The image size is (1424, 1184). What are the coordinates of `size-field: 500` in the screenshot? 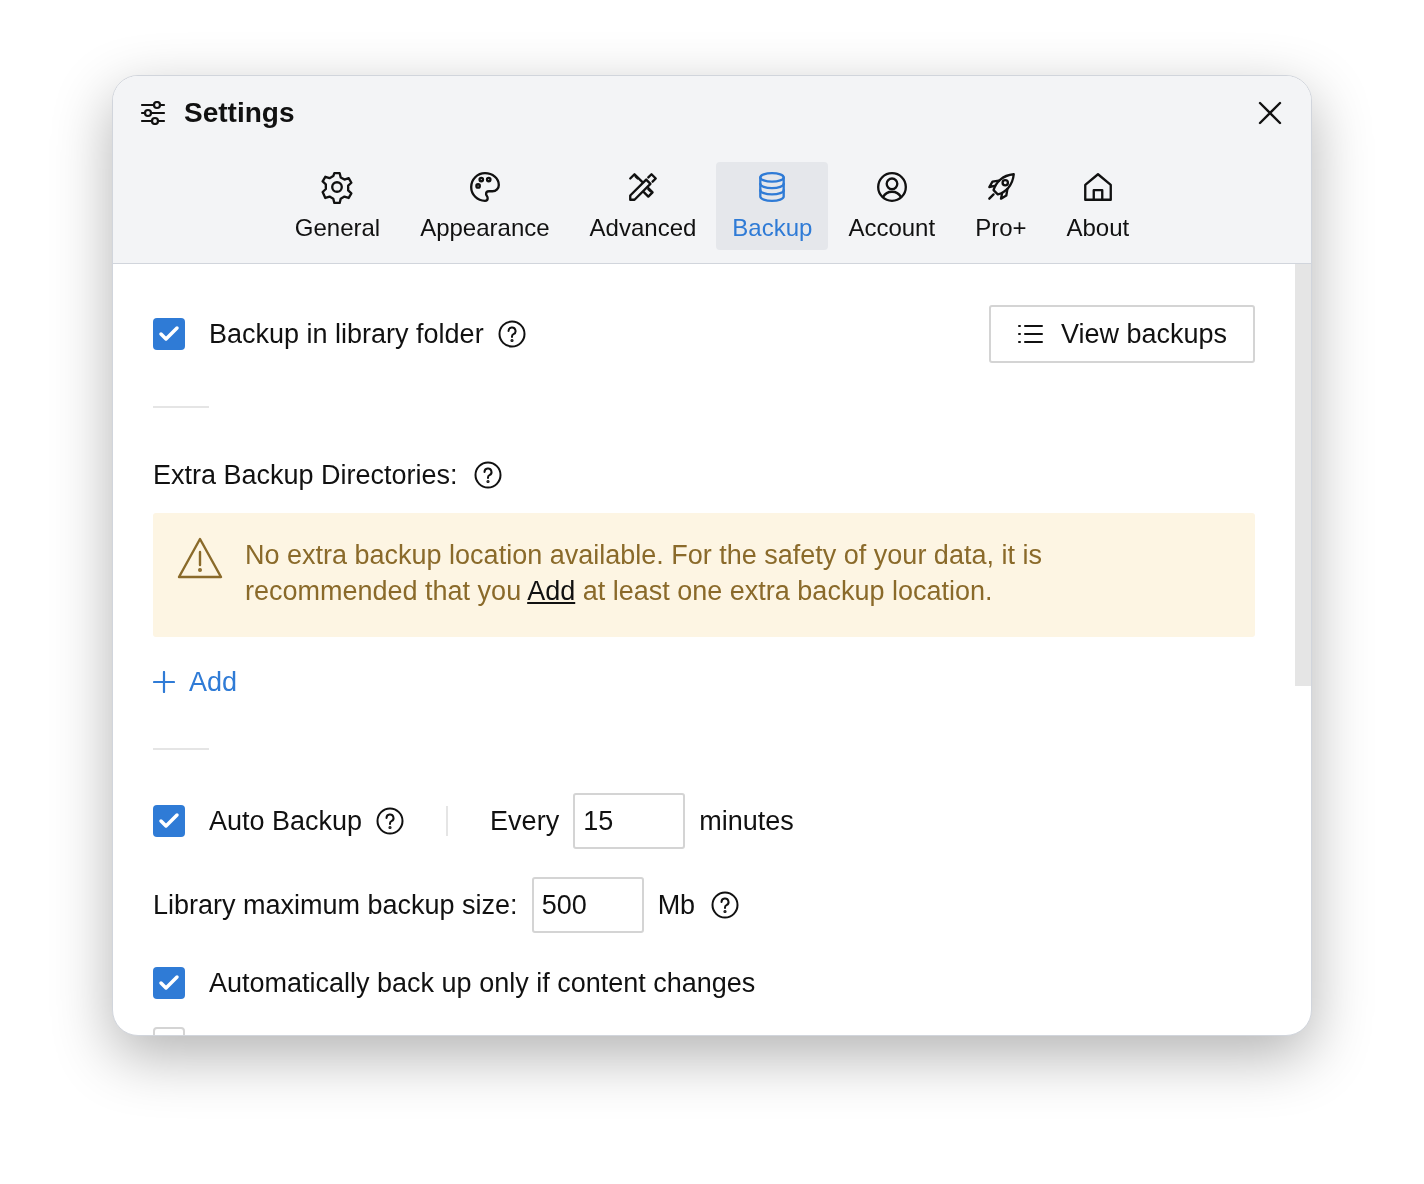 It's located at (587, 905).